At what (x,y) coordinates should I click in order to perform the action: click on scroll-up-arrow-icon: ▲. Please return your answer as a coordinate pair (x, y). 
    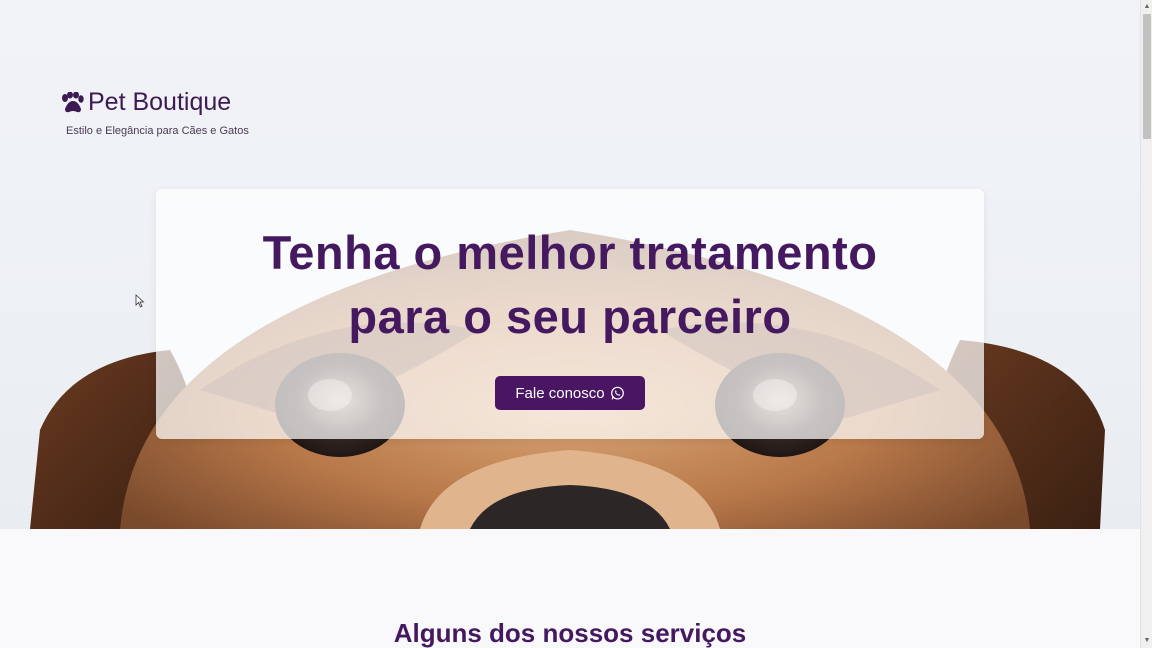
    Looking at the image, I should click on (1146, 7).